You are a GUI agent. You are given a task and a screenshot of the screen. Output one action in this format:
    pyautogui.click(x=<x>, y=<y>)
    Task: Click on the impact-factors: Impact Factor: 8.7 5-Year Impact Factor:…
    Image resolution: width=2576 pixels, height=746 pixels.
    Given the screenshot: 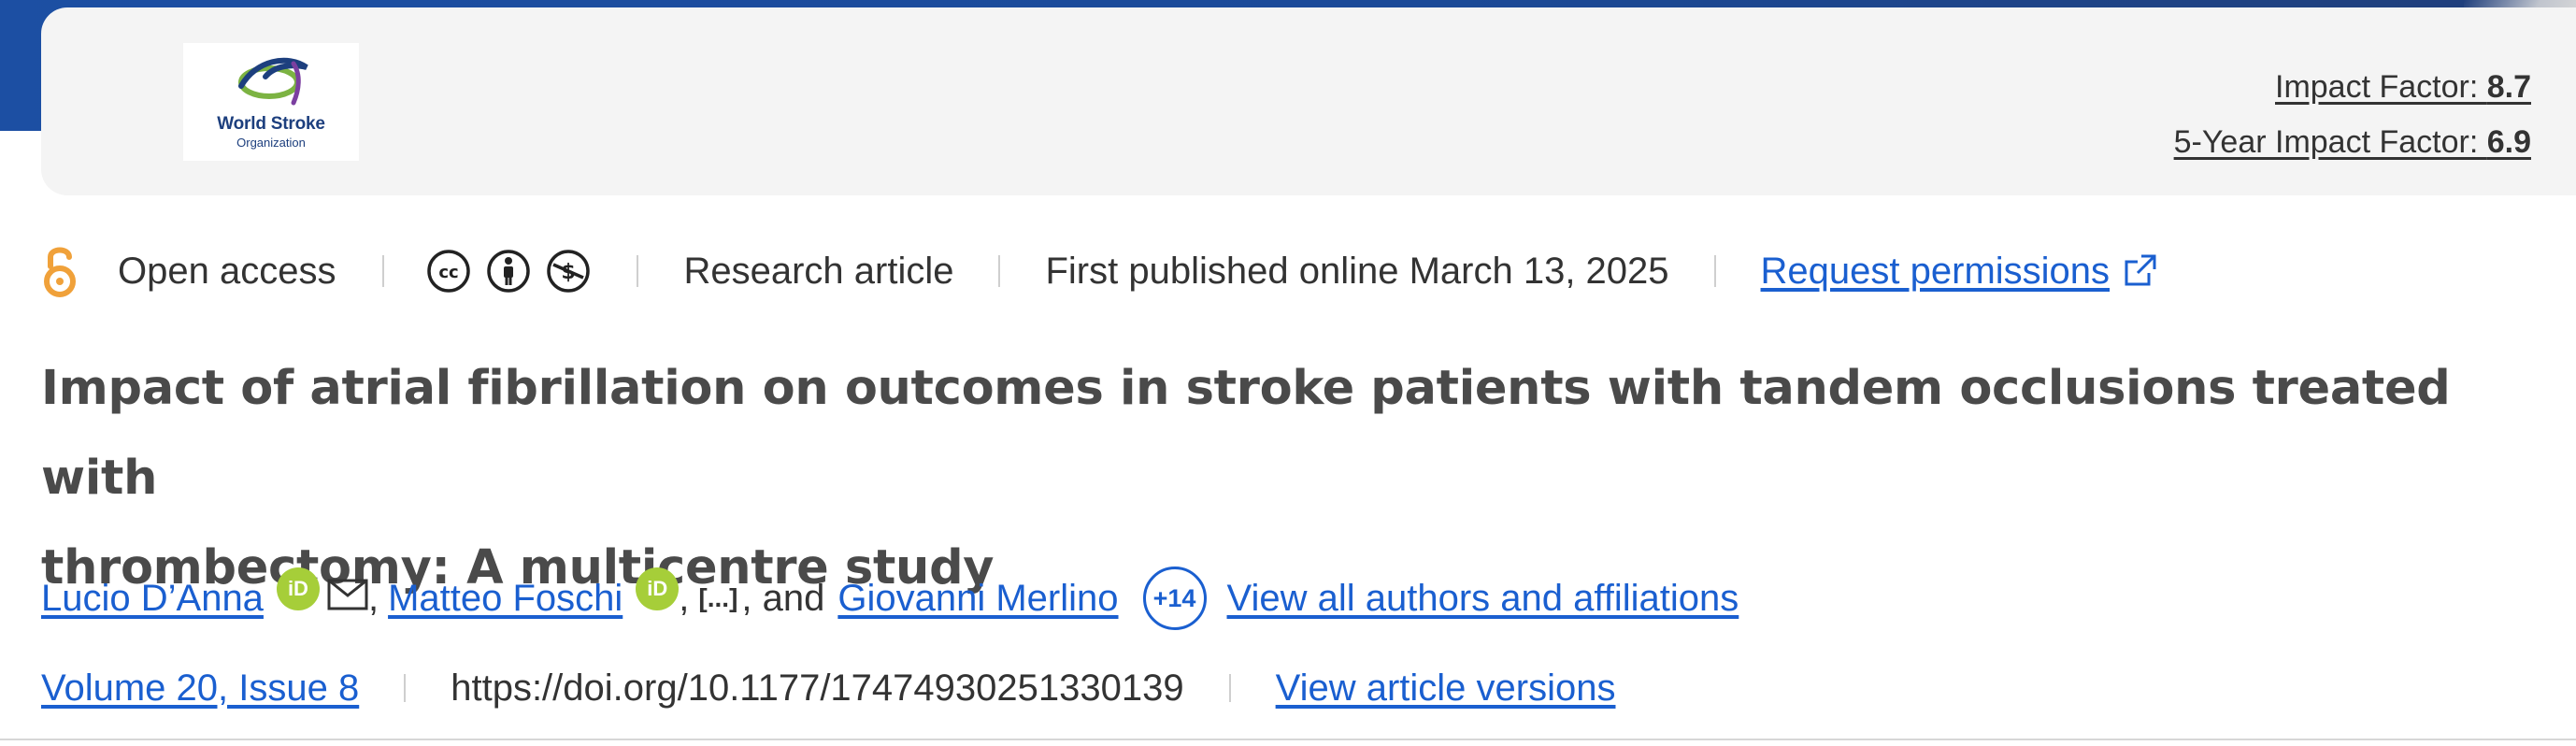 What is the action you would take?
    pyautogui.click(x=2352, y=115)
    